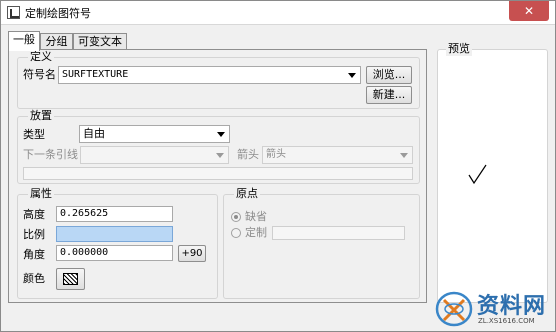  Describe the element at coordinates (512, 306) in the screenshot. I see `watermark-brand: 资料网` at that location.